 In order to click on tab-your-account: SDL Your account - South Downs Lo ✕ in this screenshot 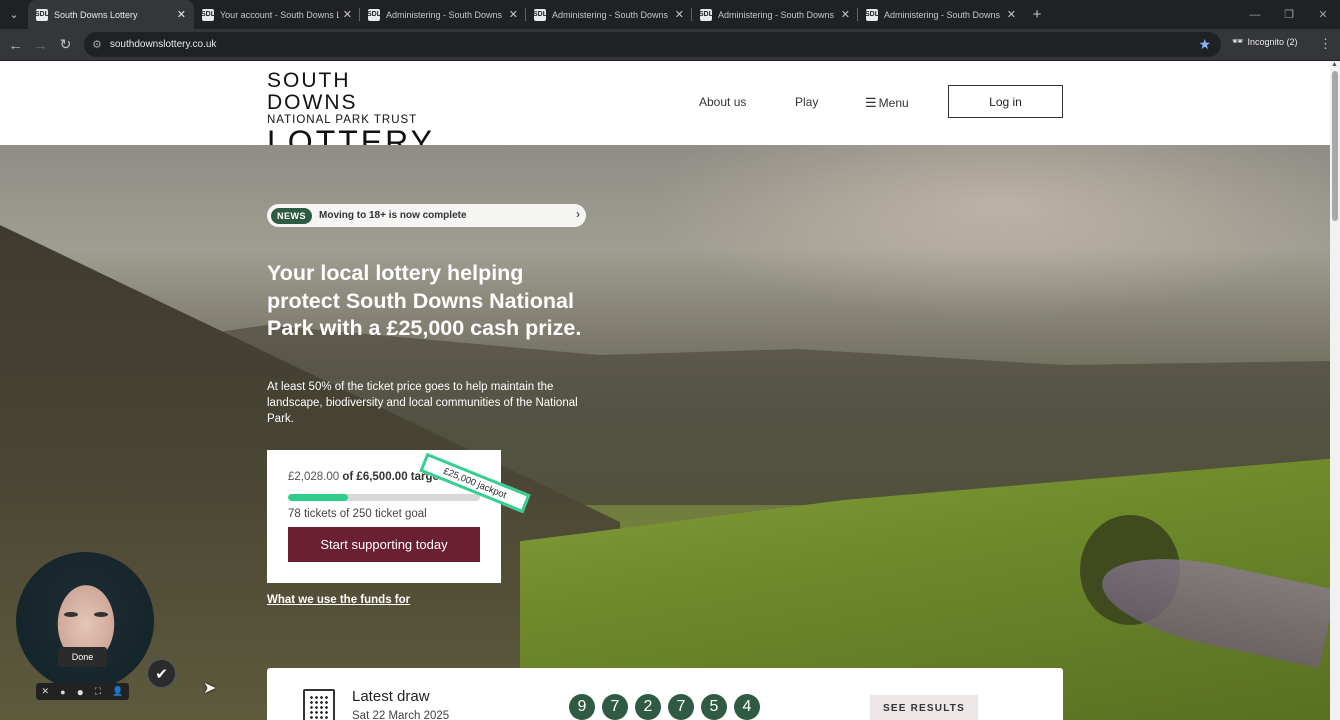, I will do `click(277, 14)`.